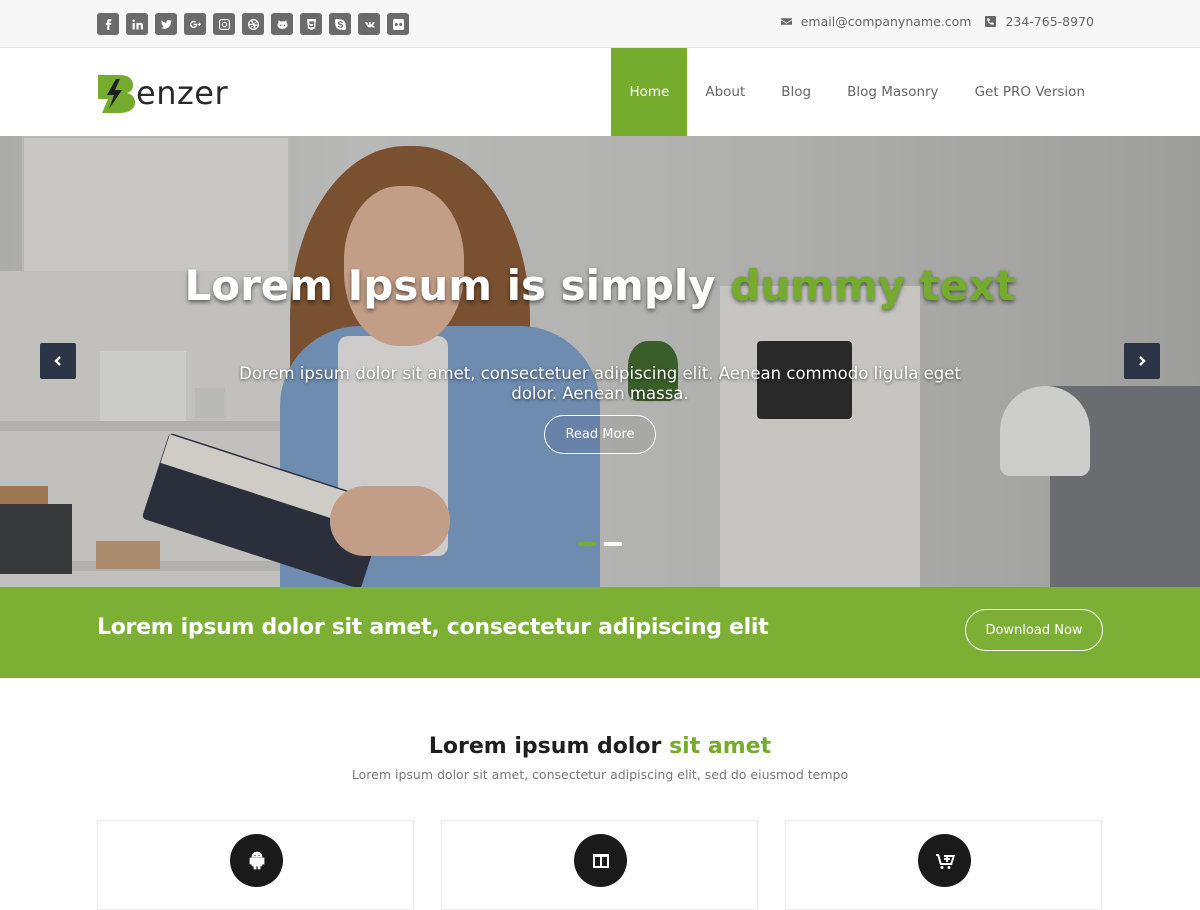  I want to click on download-now-button: Download Now, so click(1034, 630).